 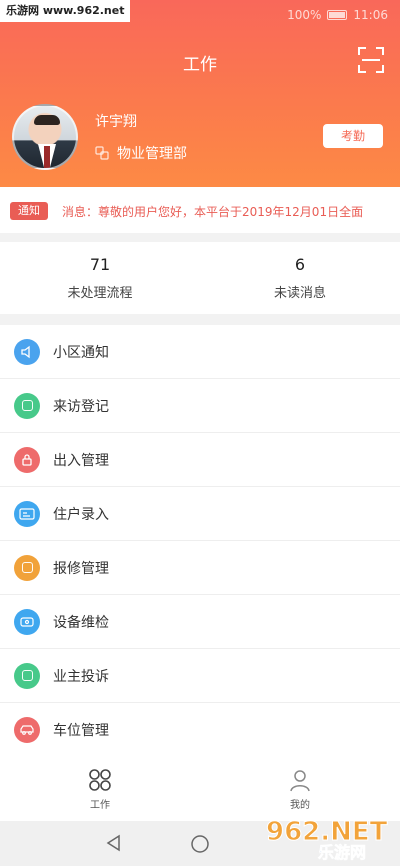 I want to click on status-time: 11:06, so click(x=370, y=15).